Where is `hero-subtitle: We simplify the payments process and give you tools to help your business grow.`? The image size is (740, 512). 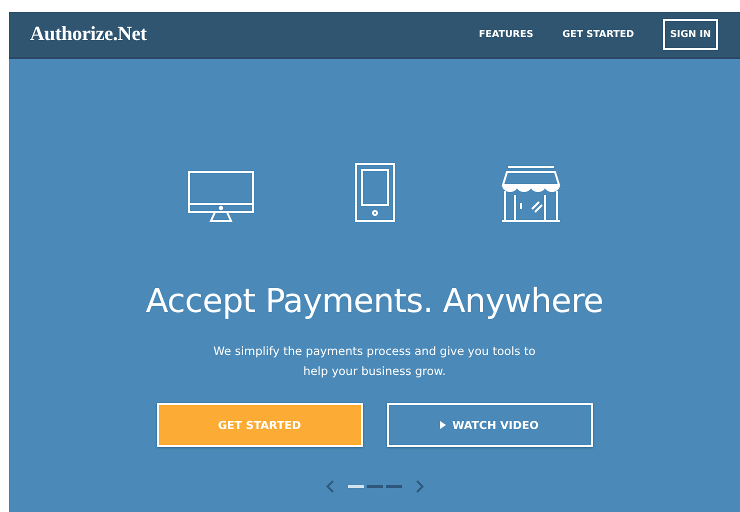 hero-subtitle: We simplify the payments process and give you tools to help your business grow. is located at coordinates (374, 361).